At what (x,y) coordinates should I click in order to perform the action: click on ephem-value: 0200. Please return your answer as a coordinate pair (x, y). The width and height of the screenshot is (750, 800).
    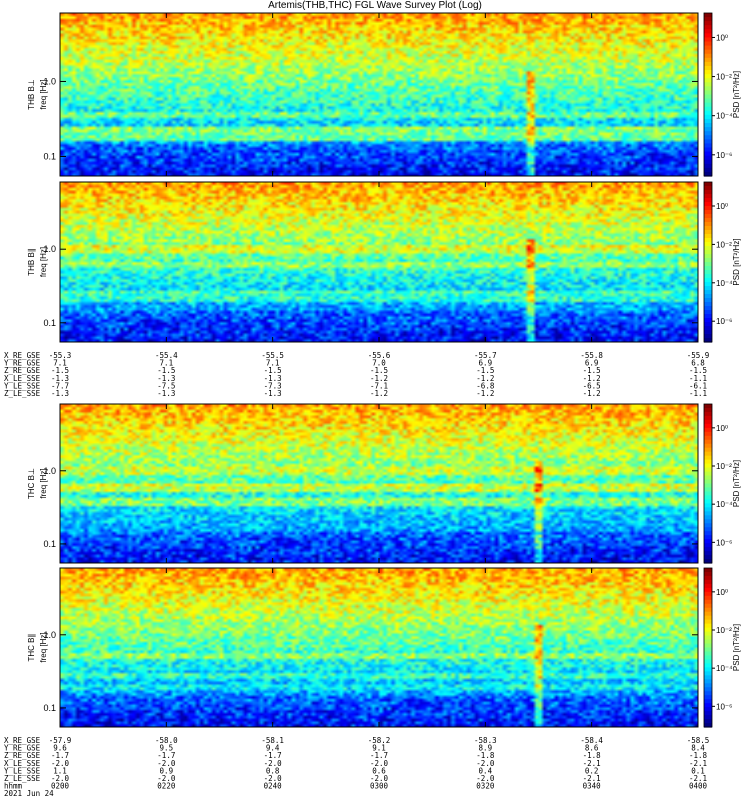
    Looking at the image, I should click on (60, 786).